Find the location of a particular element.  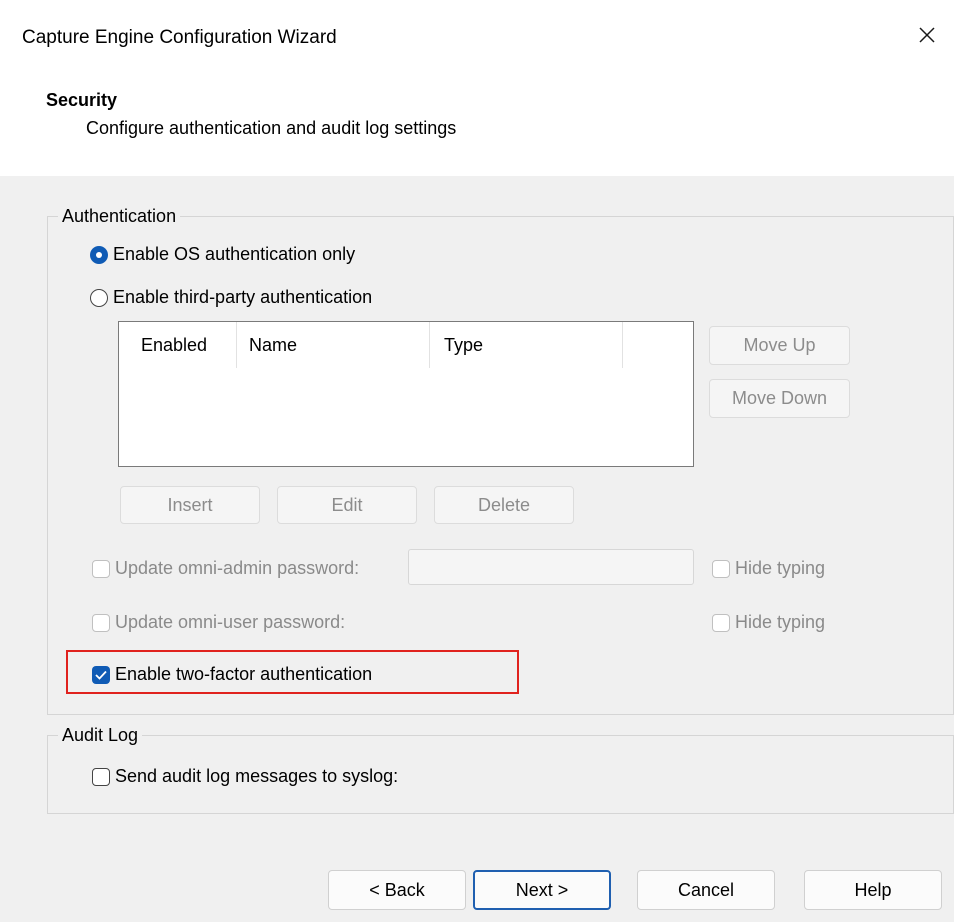

user-hide-typing-checkbox: Hide typing is located at coordinates (768, 622).